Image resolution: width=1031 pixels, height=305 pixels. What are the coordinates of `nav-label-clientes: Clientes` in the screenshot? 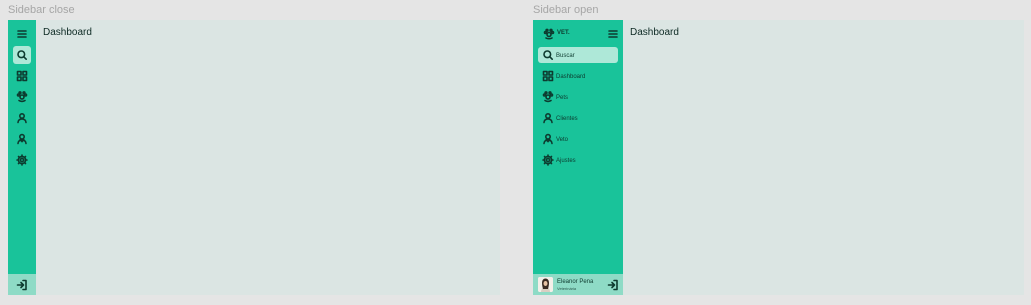 It's located at (567, 119).